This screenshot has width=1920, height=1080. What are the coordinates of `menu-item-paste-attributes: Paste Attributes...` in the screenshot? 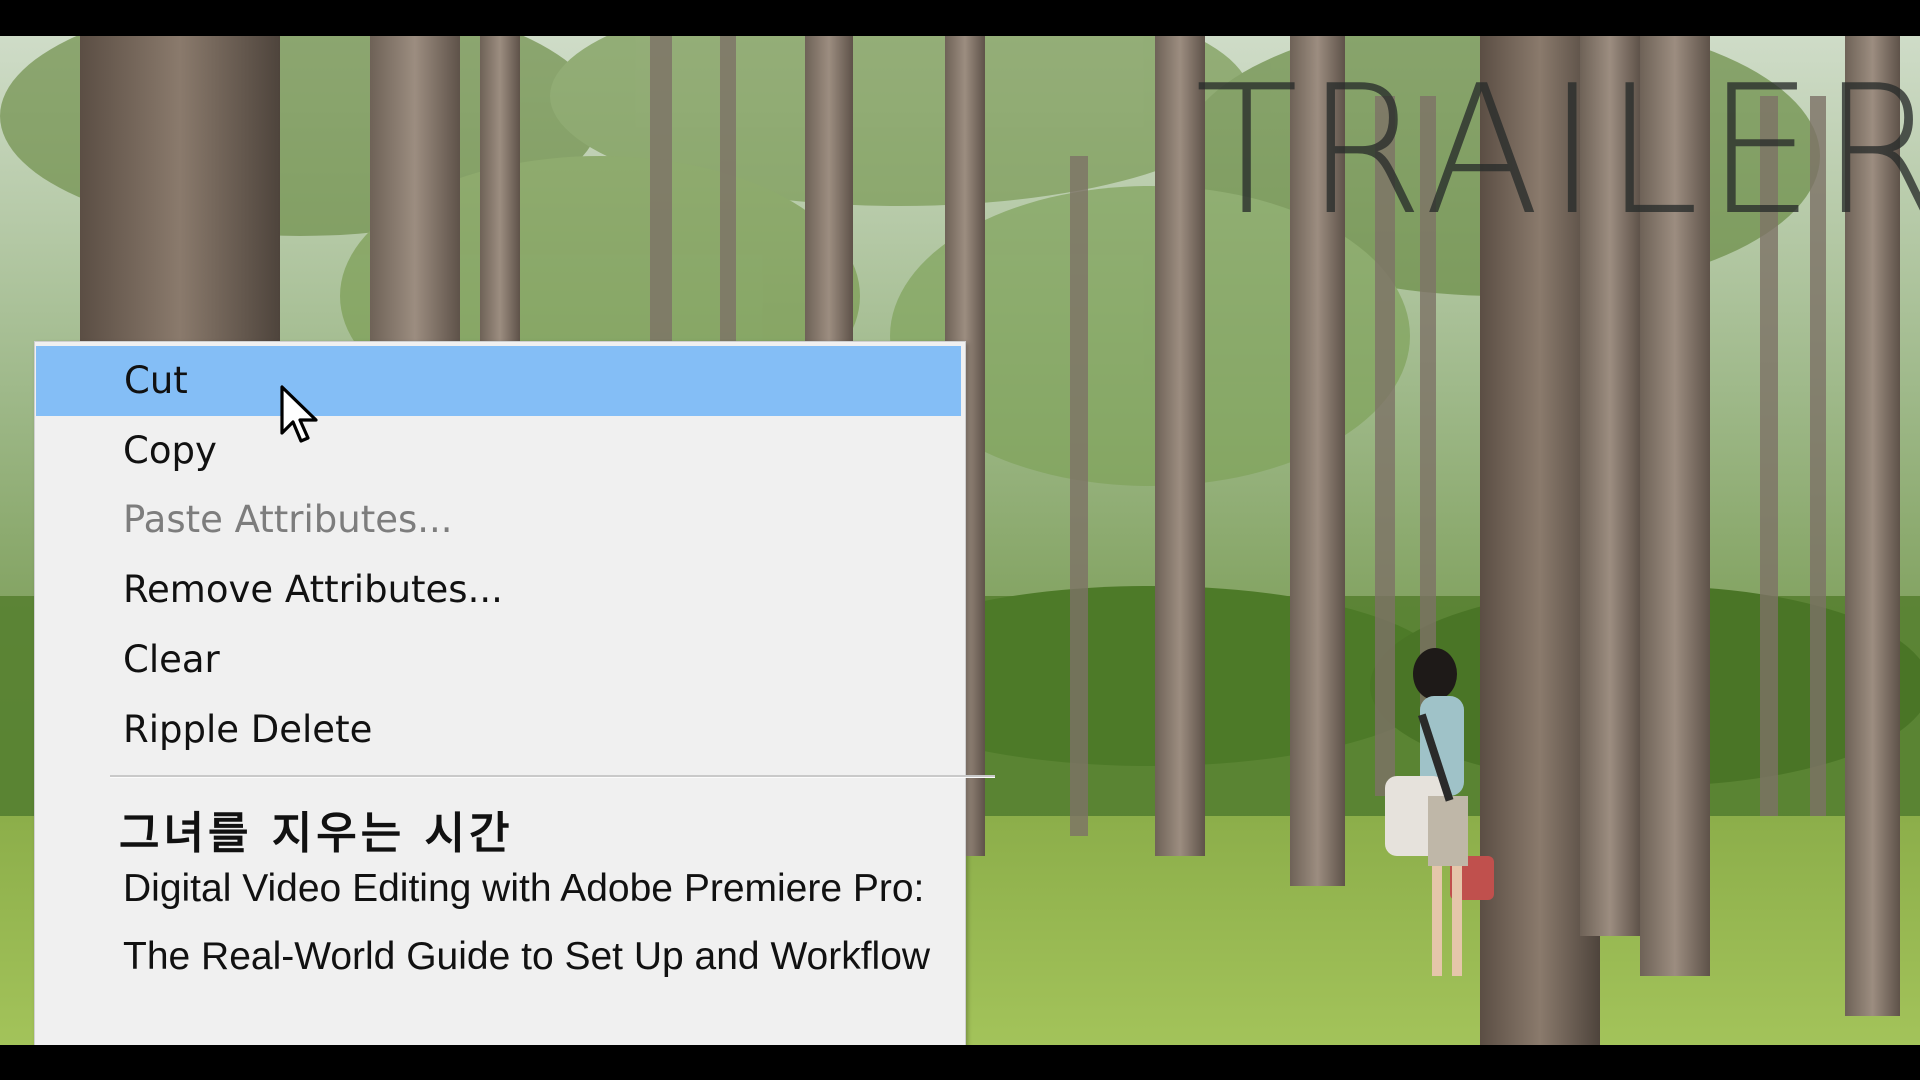 It's located at (288, 519).